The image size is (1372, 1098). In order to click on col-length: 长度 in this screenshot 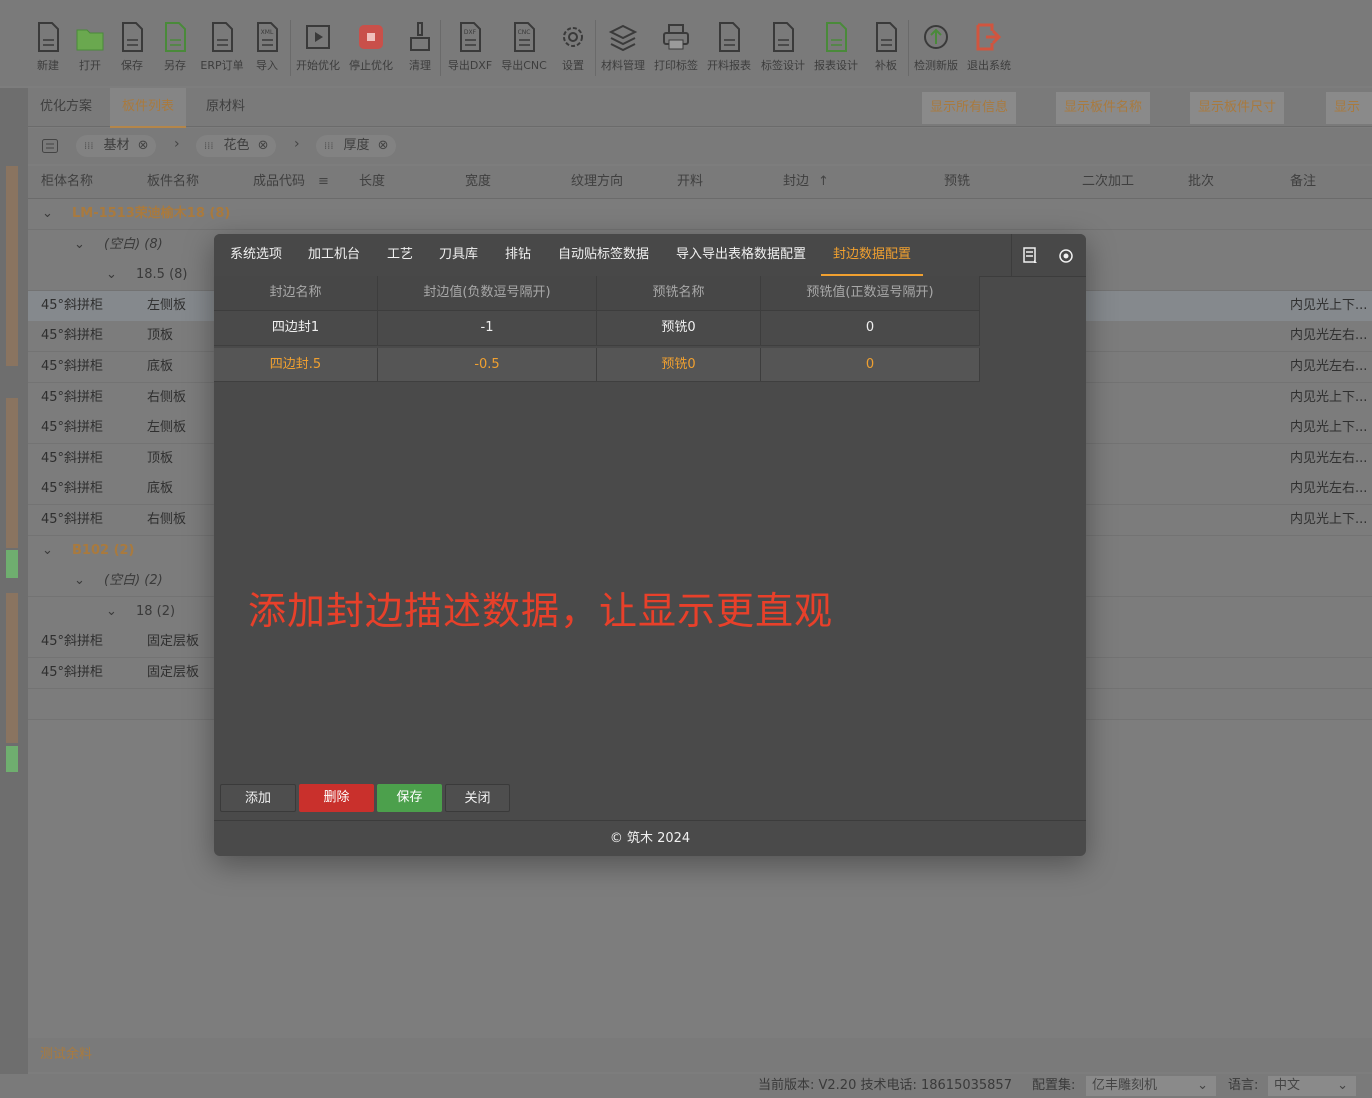, I will do `click(372, 182)`.